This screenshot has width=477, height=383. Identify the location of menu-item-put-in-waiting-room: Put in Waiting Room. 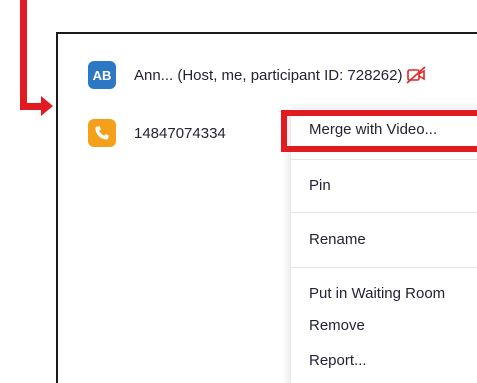
(377, 293).